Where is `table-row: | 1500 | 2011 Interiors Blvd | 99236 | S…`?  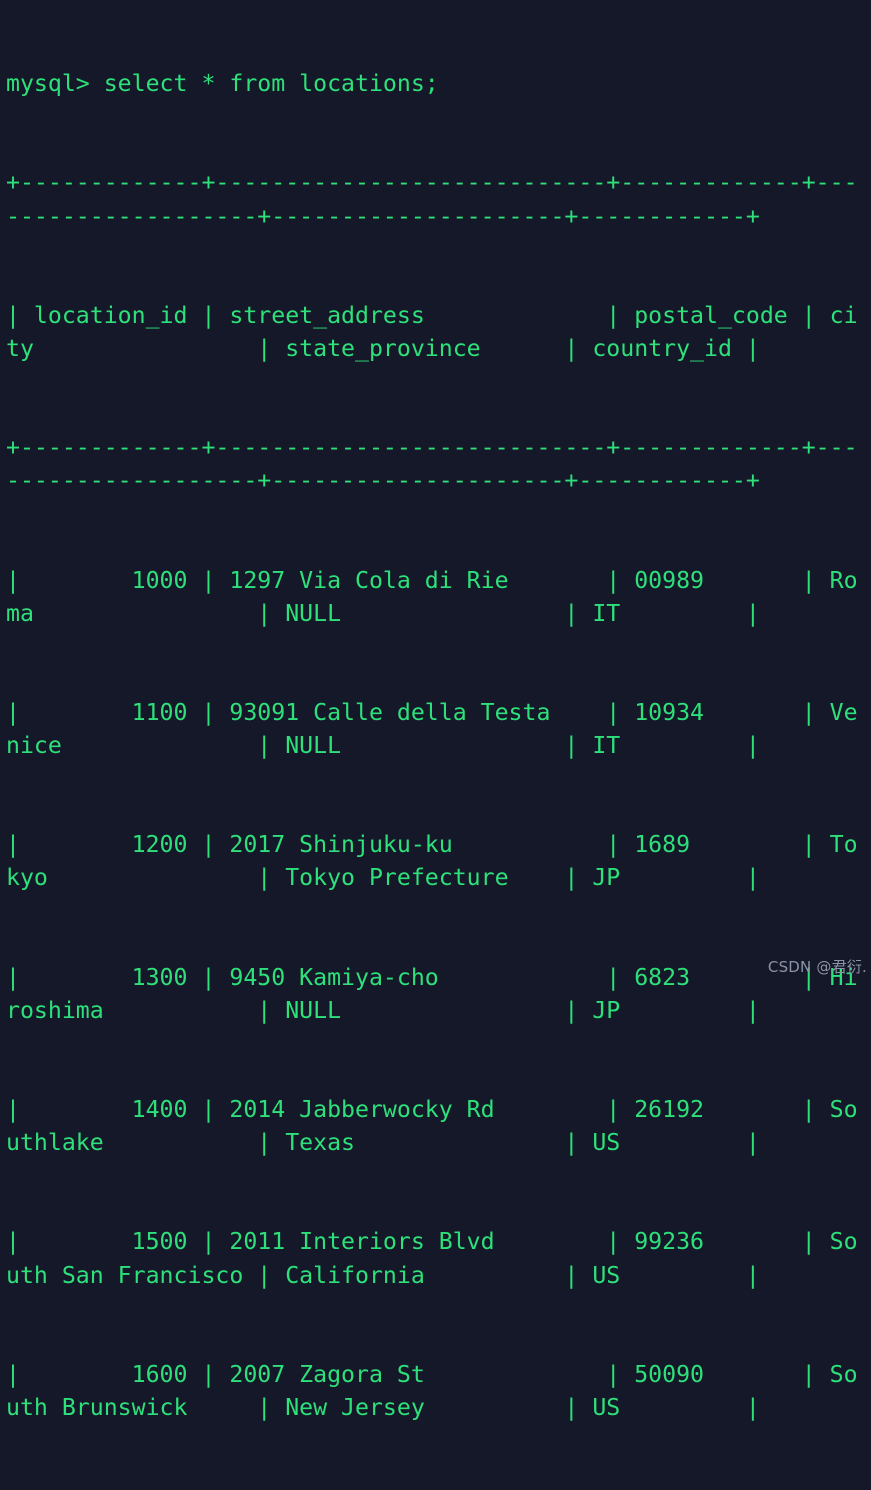 table-row: | 1500 | 2011 Interiors Blvd | 99236 | S… is located at coordinates (432, 1258).